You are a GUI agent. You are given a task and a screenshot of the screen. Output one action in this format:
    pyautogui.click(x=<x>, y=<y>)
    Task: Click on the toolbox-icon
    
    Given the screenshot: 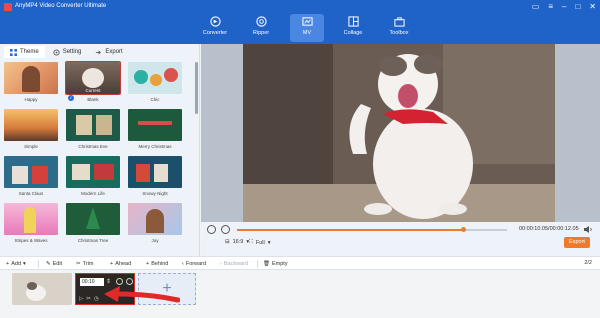 What is the action you would take?
    pyautogui.click(x=399, y=22)
    